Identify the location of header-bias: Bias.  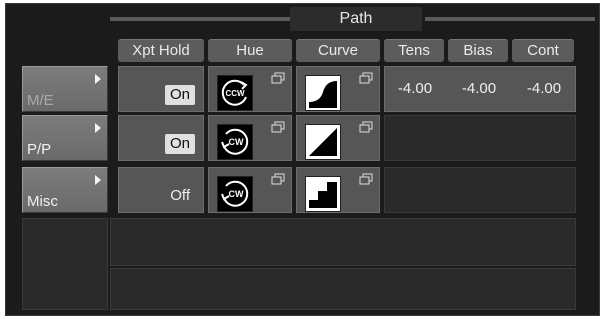
(478, 50).